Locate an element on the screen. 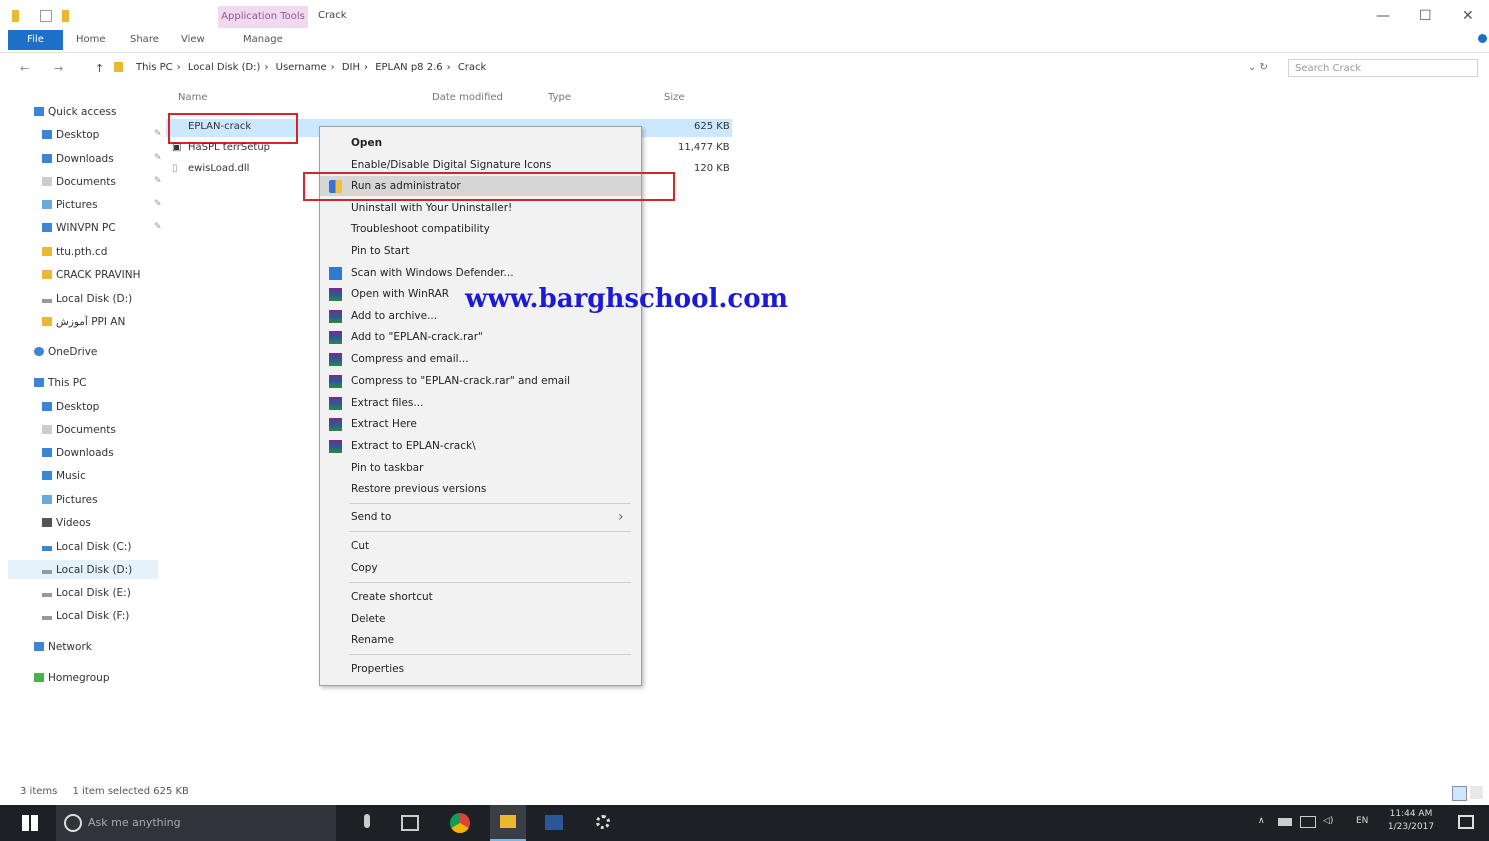 The height and width of the screenshot is (841, 1489). nav-item: CRACK PRAVINH is located at coordinates (91, 275).